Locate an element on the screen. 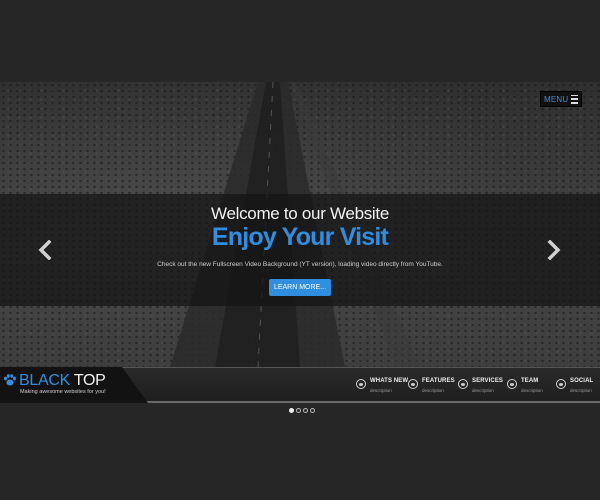 Image resolution: width=600 pixels, height=500 pixels. menu-label: MENU is located at coordinates (556, 99).